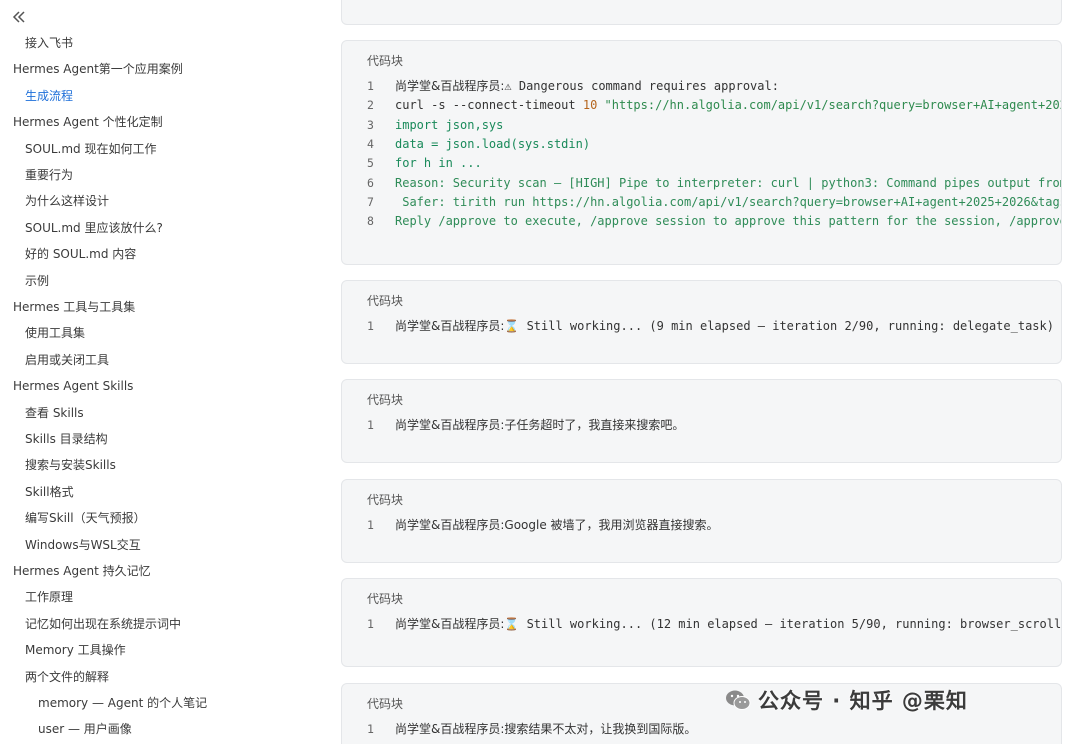 The image size is (1080, 744). What do you see at coordinates (511, 86) in the screenshot?
I see `code-token: ⚠` at bounding box center [511, 86].